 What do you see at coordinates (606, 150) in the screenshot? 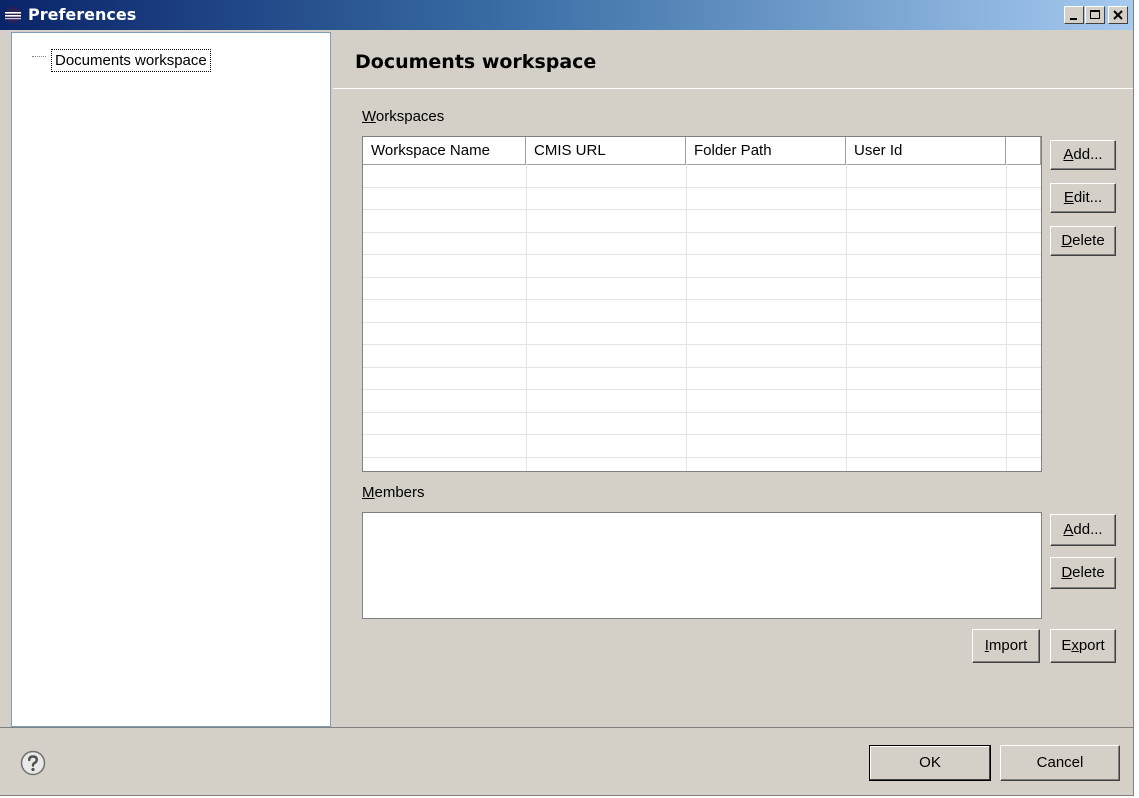
I see `column-header-cmis-url: CMIS URL` at bounding box center [606, 150].